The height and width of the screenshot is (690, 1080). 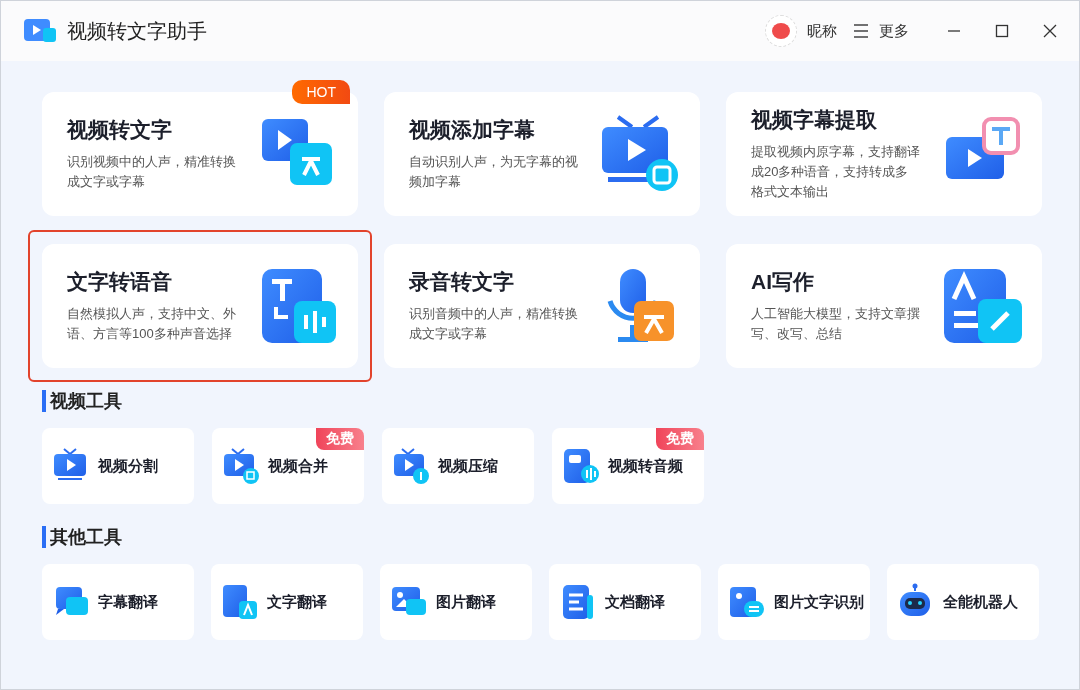 I want to click on description-line: 自然模拟人声，支持中文、外, so click(x=152, y=314).